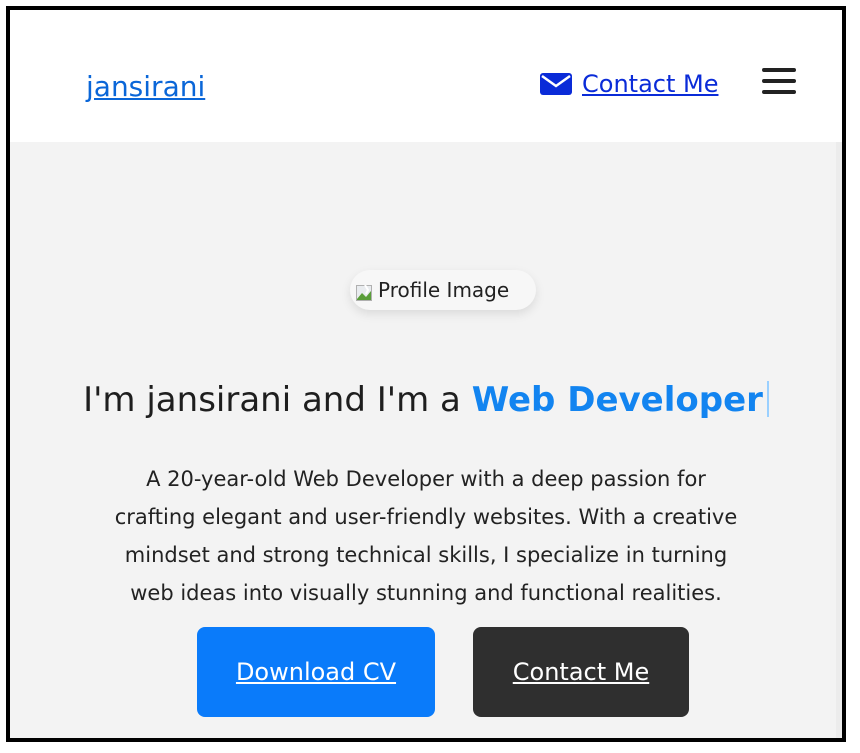 Image resolution: width=860 pixels, height=753 pixels. I want to click on hamburger-menu-icon, so click(779, 81).